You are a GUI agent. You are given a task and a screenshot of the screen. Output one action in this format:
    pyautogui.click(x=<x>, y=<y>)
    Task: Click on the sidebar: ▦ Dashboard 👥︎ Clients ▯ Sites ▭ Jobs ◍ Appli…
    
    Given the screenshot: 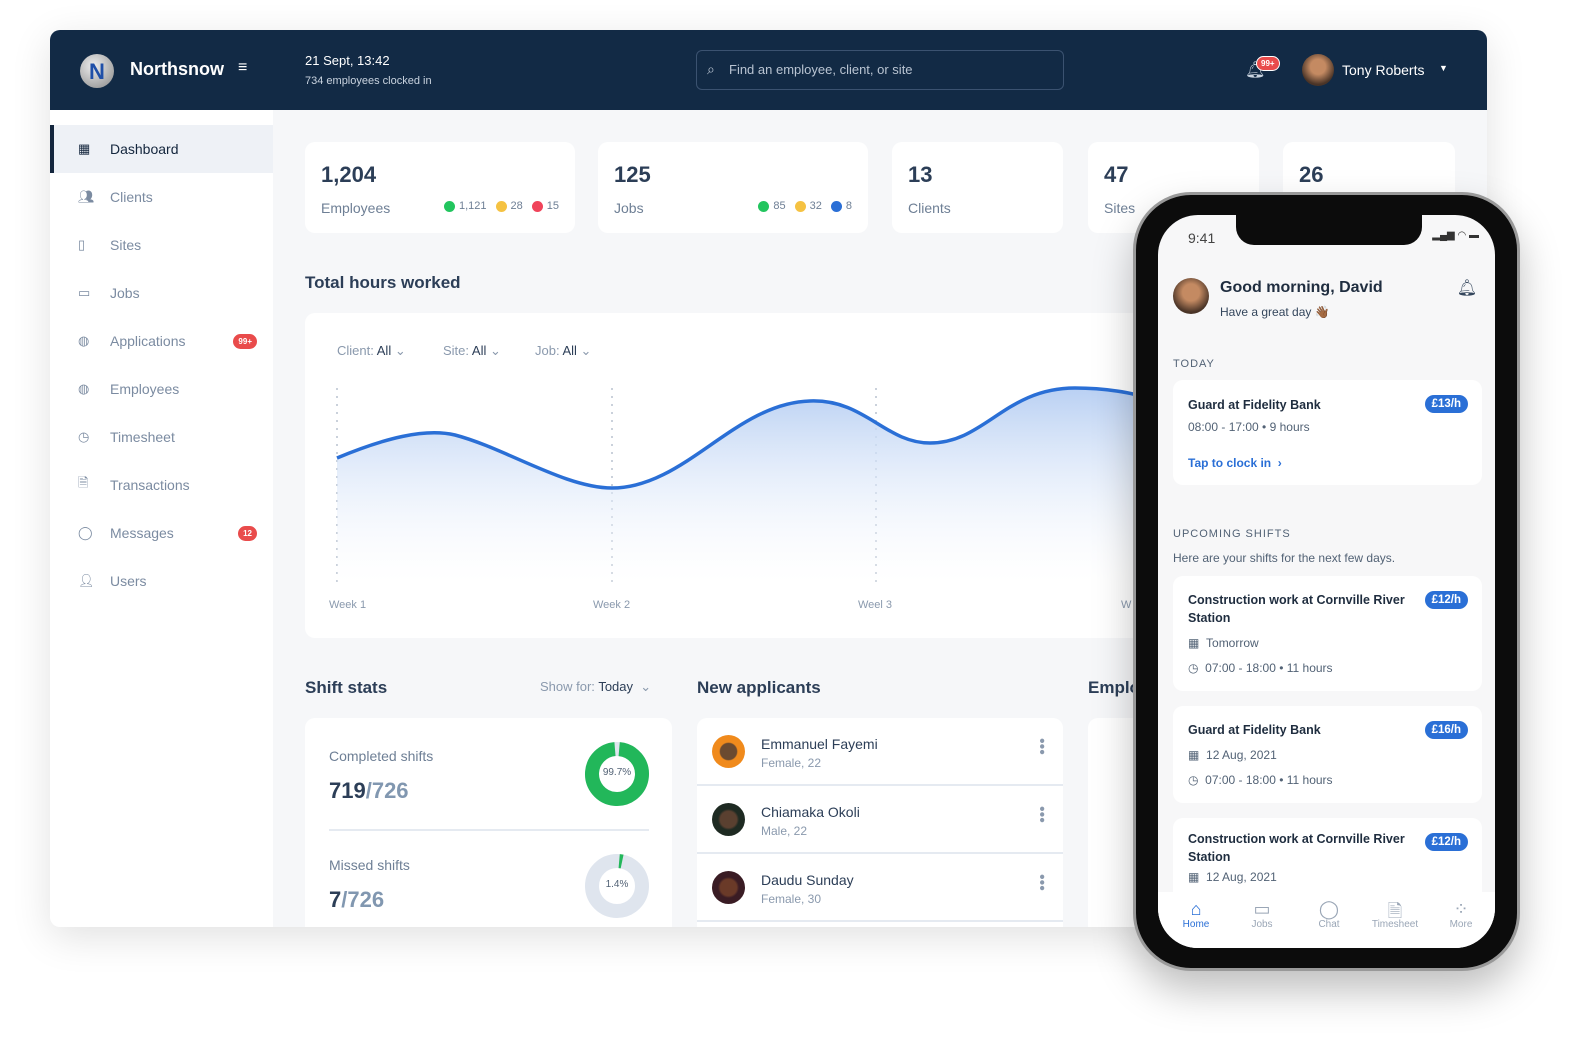 What is the action you would take?
    pyautogui.click(x=161, y=518)
    